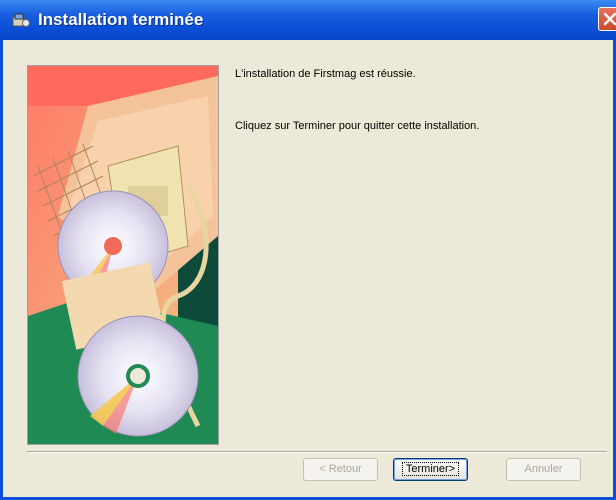 The width and height of the screenshot is (616, 500). I want to click on close-icon, so click(609, 19).